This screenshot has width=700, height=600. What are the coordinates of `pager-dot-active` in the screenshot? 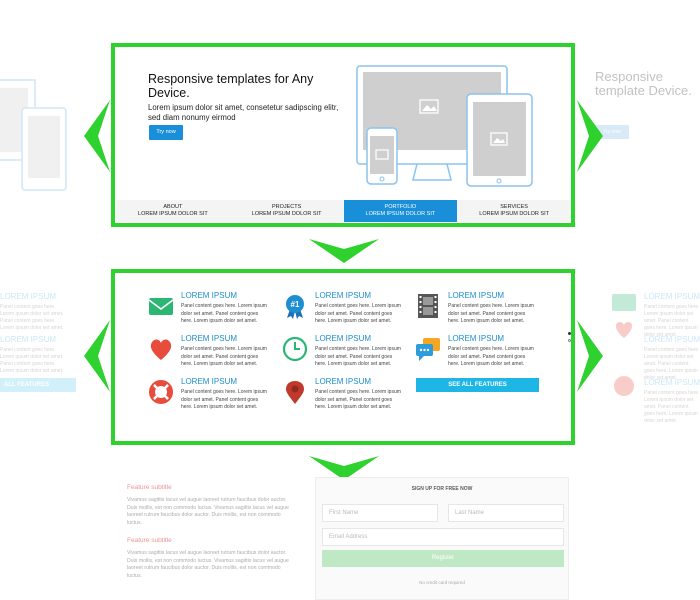 It's located at (569, 333).